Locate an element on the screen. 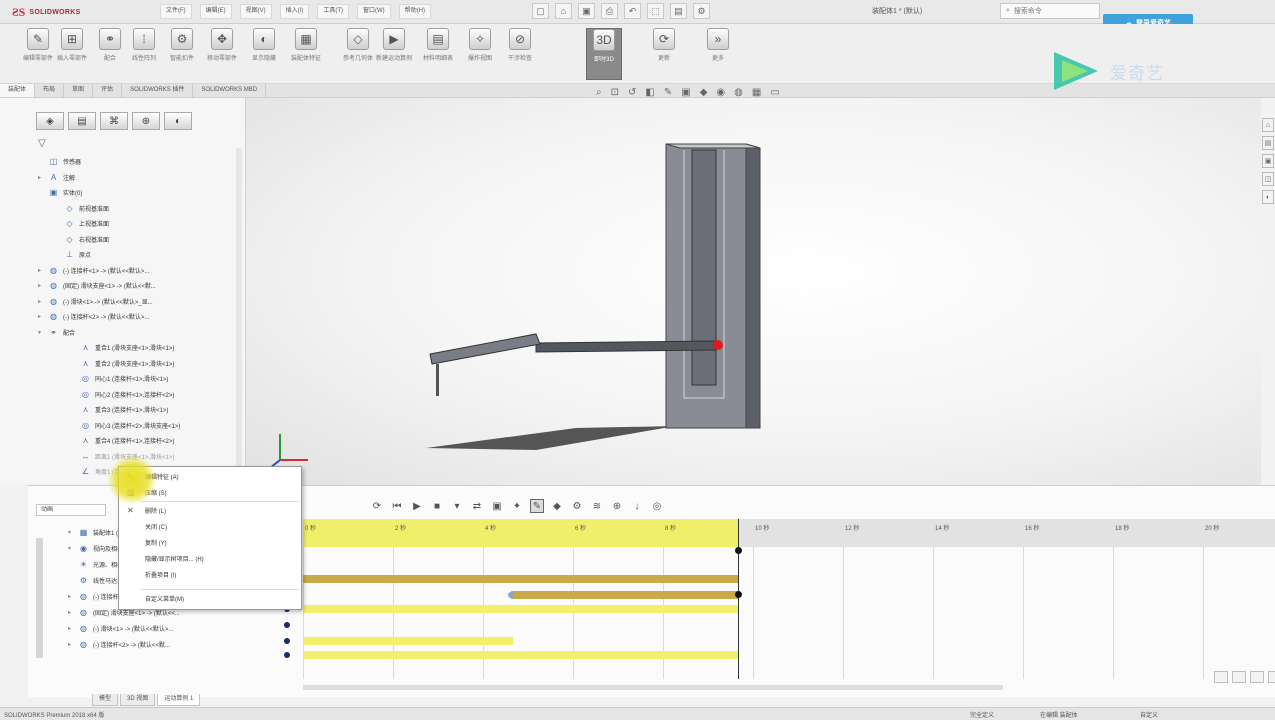 Image resolution: width=1275 pixels, height=720 pixels. ribbon-tool-16: » 更多 is located at coordinates (718, 54).